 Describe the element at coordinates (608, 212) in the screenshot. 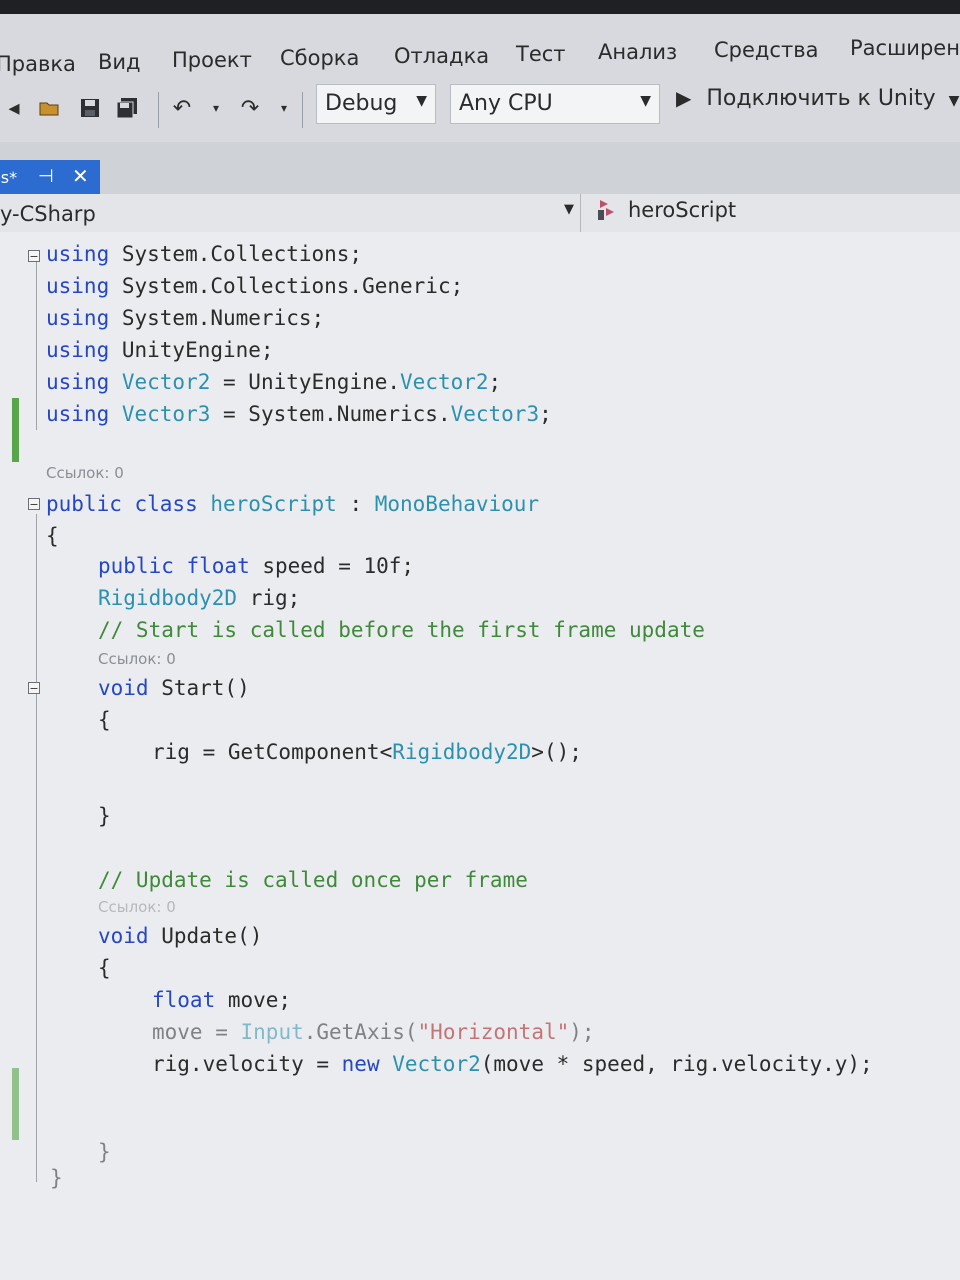

I see `class-icon` at that location.